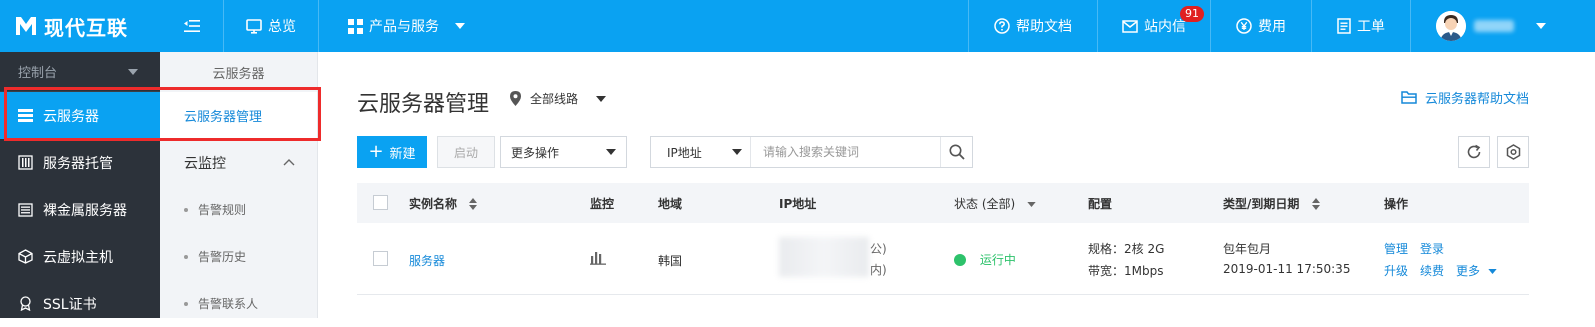 This screenshot has width=1595, height=327. I want to click on start-button: 启动, so click(466, 152).